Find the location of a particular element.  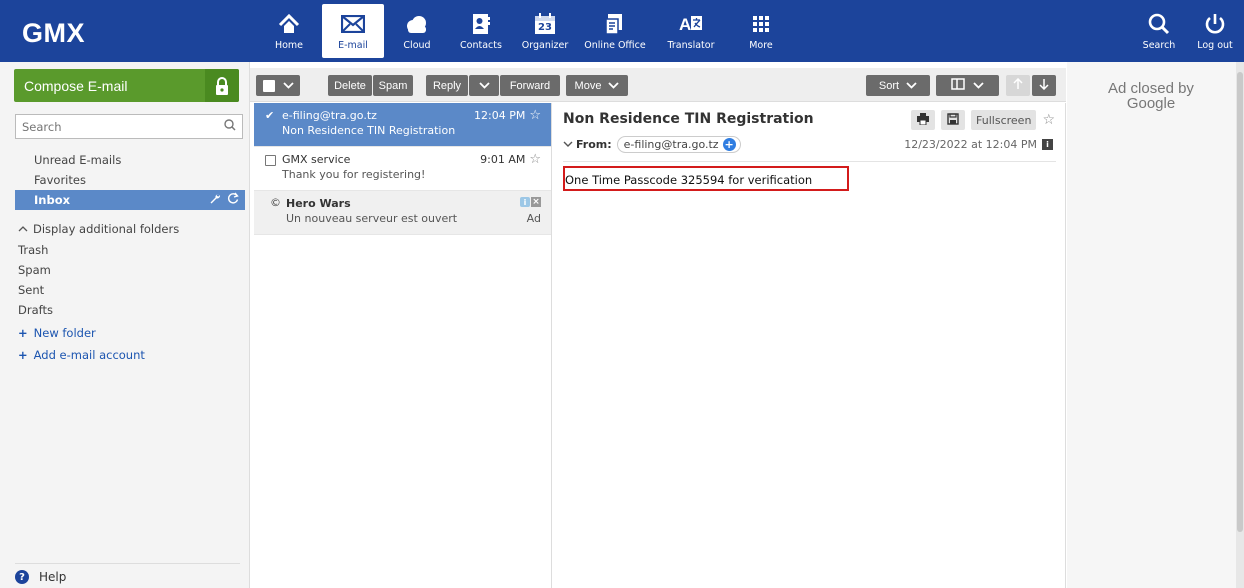

message-time: 12:04 PM is located at coordinates (500, 115).